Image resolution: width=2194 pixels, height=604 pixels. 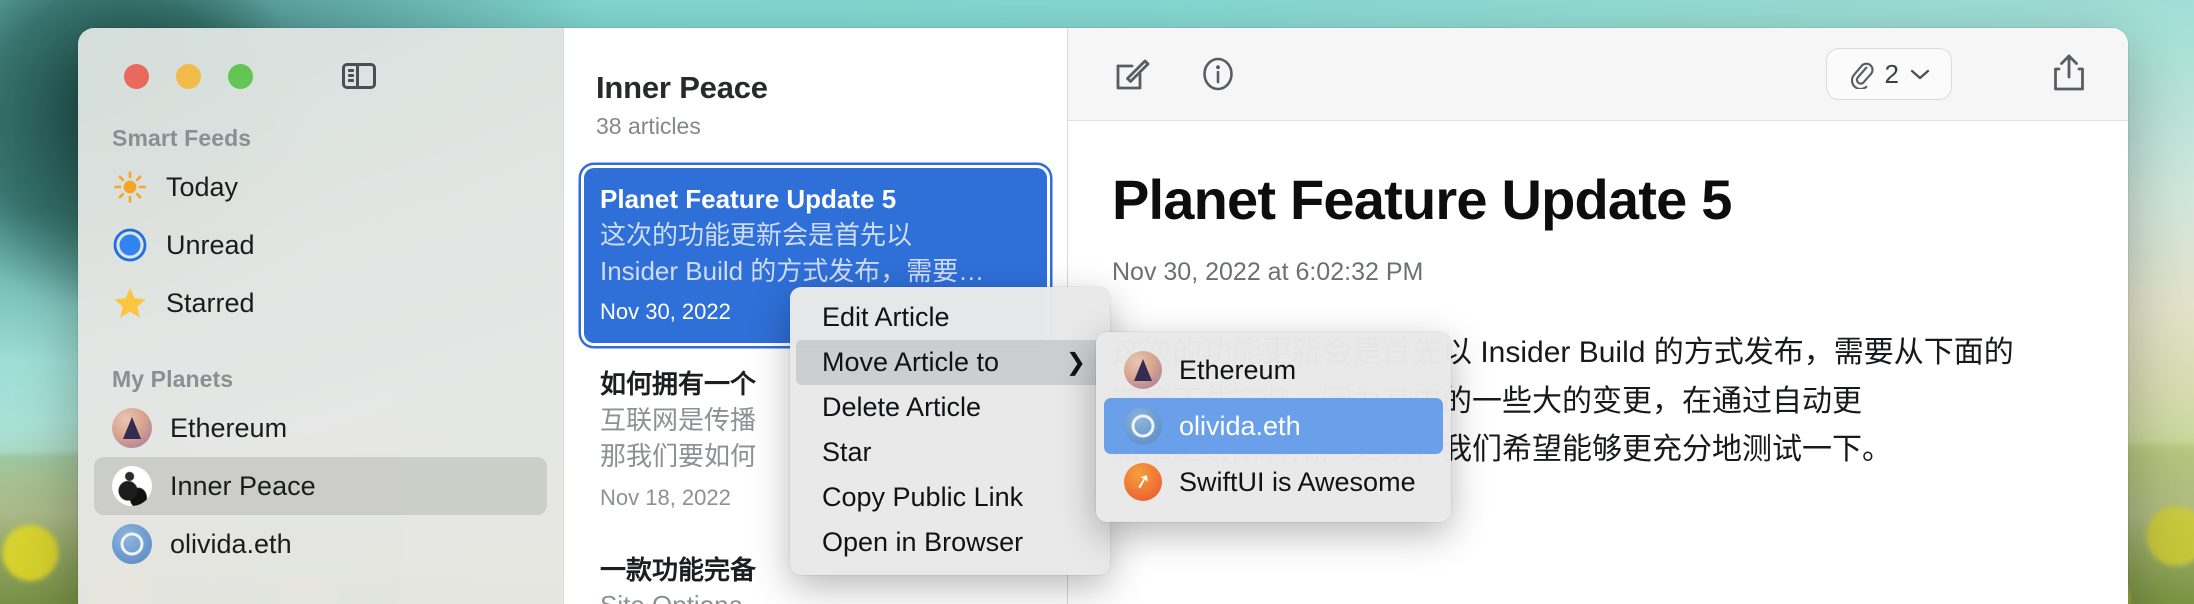 I want to click on menu-item-edit-article: Edit Article, so click(x=950, y=317).